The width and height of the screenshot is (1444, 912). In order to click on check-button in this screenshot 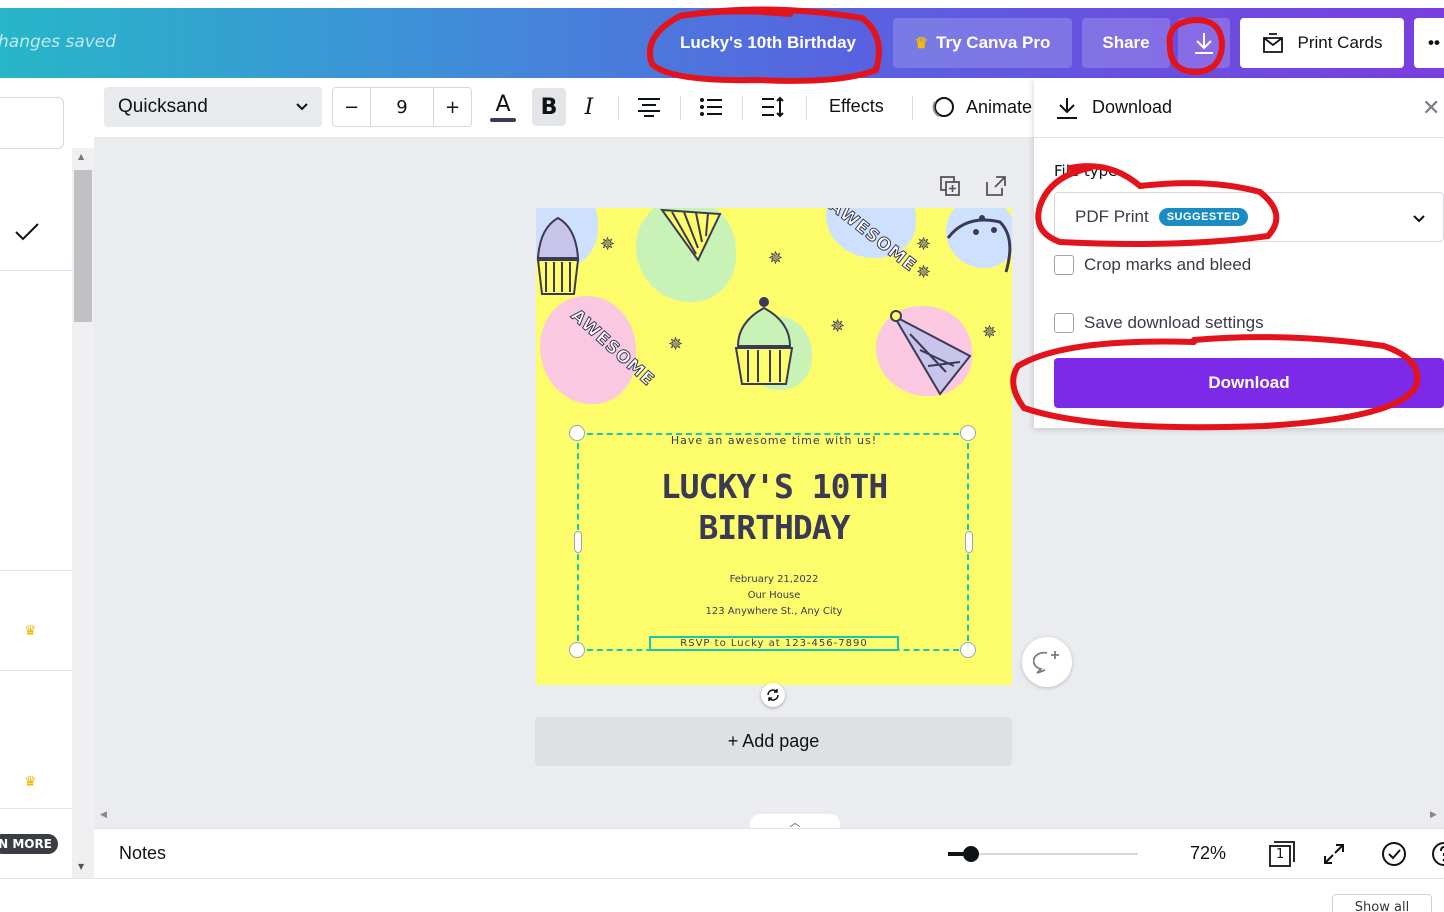, I will do `click(1394, 854)`.